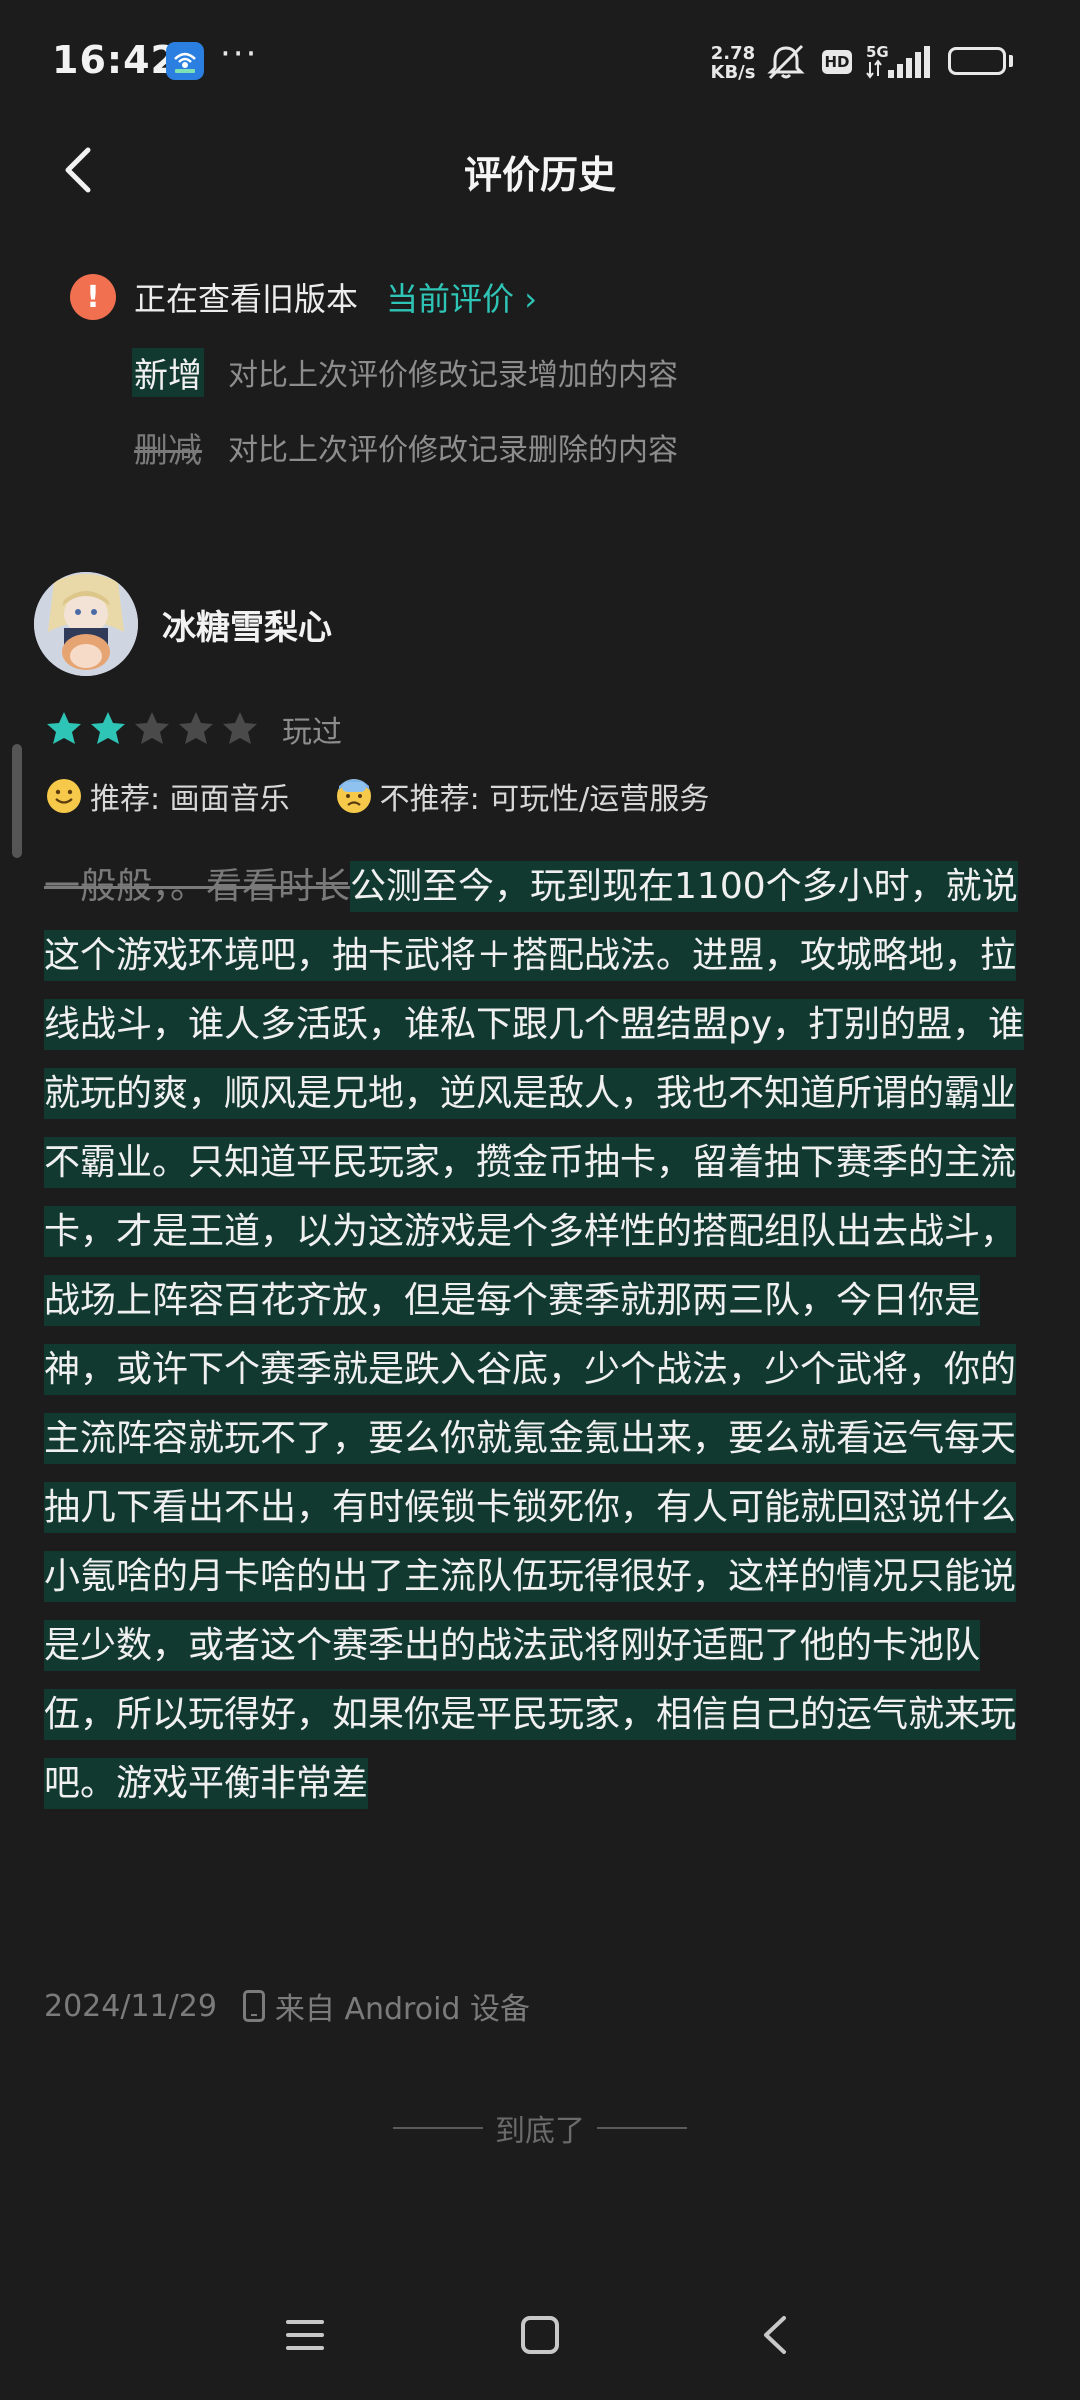 The height and width of the screenshot is (2400, 1080). I want to click on recommend-tags: 推荐: 画面音乐 不推荐: 可玩性/运营服务, so click(377, 796).